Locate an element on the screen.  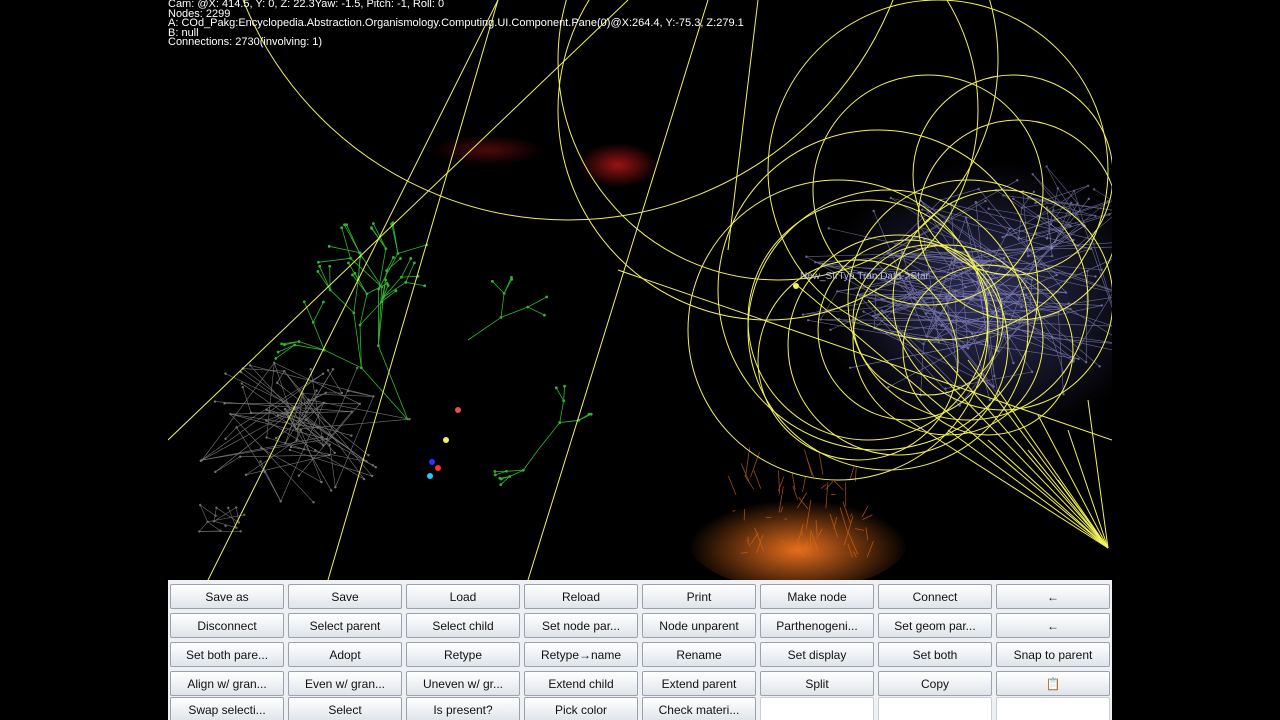
toolbar-button-rename: Rename is located at coordinates (699, 654).